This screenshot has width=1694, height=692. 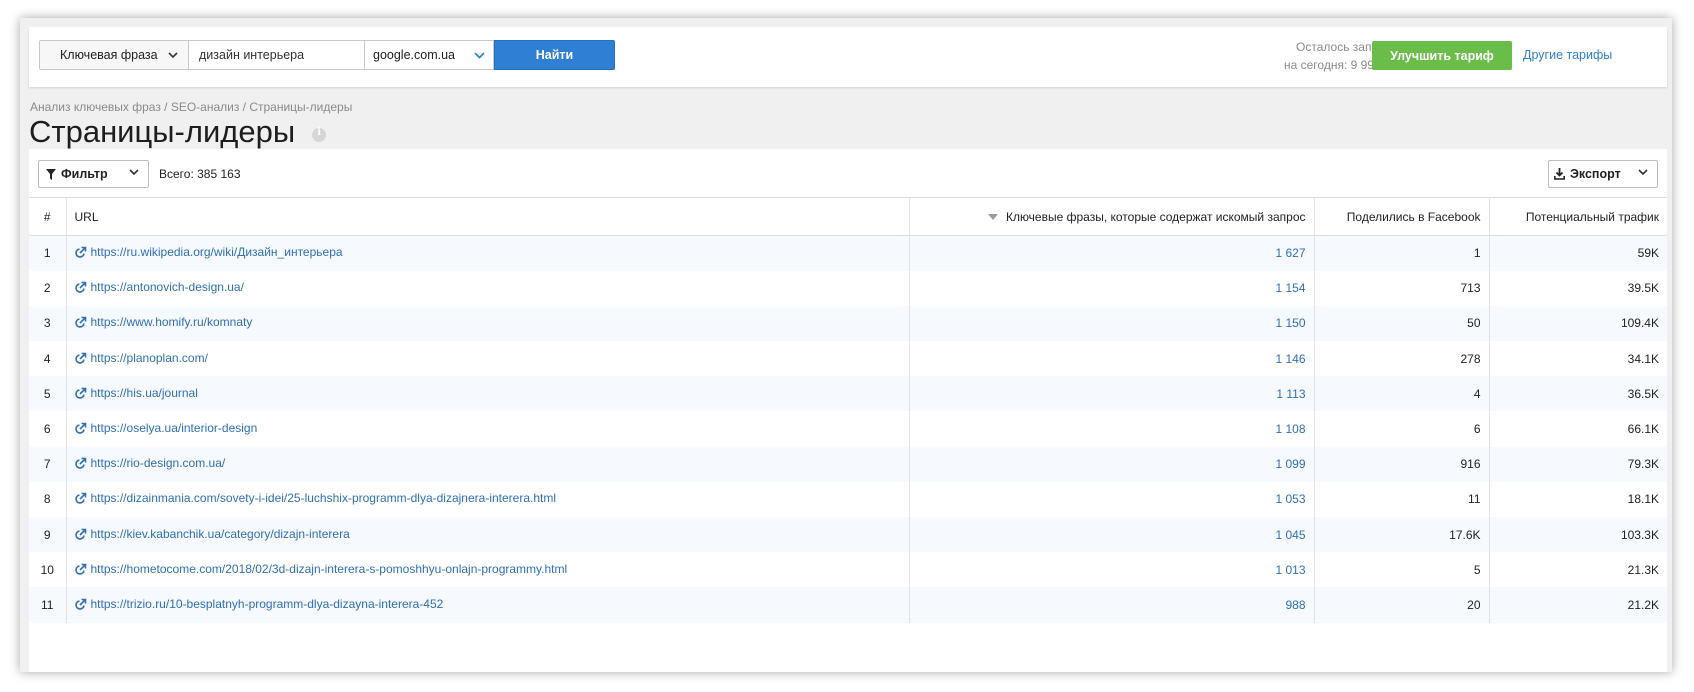 What do you see at coordinates (488, 323) in the screenshot?
I see `row-url-cell: https://www.homify.ru/komnaty` at bounding box center [488, 323].